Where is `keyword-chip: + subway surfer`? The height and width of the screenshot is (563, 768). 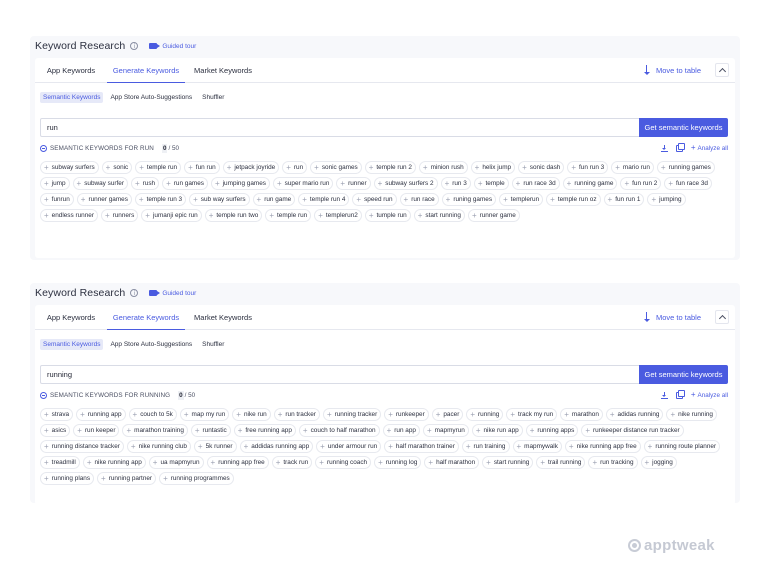 keyword-chip: + subway surfer is located at coordinates (100, 183).